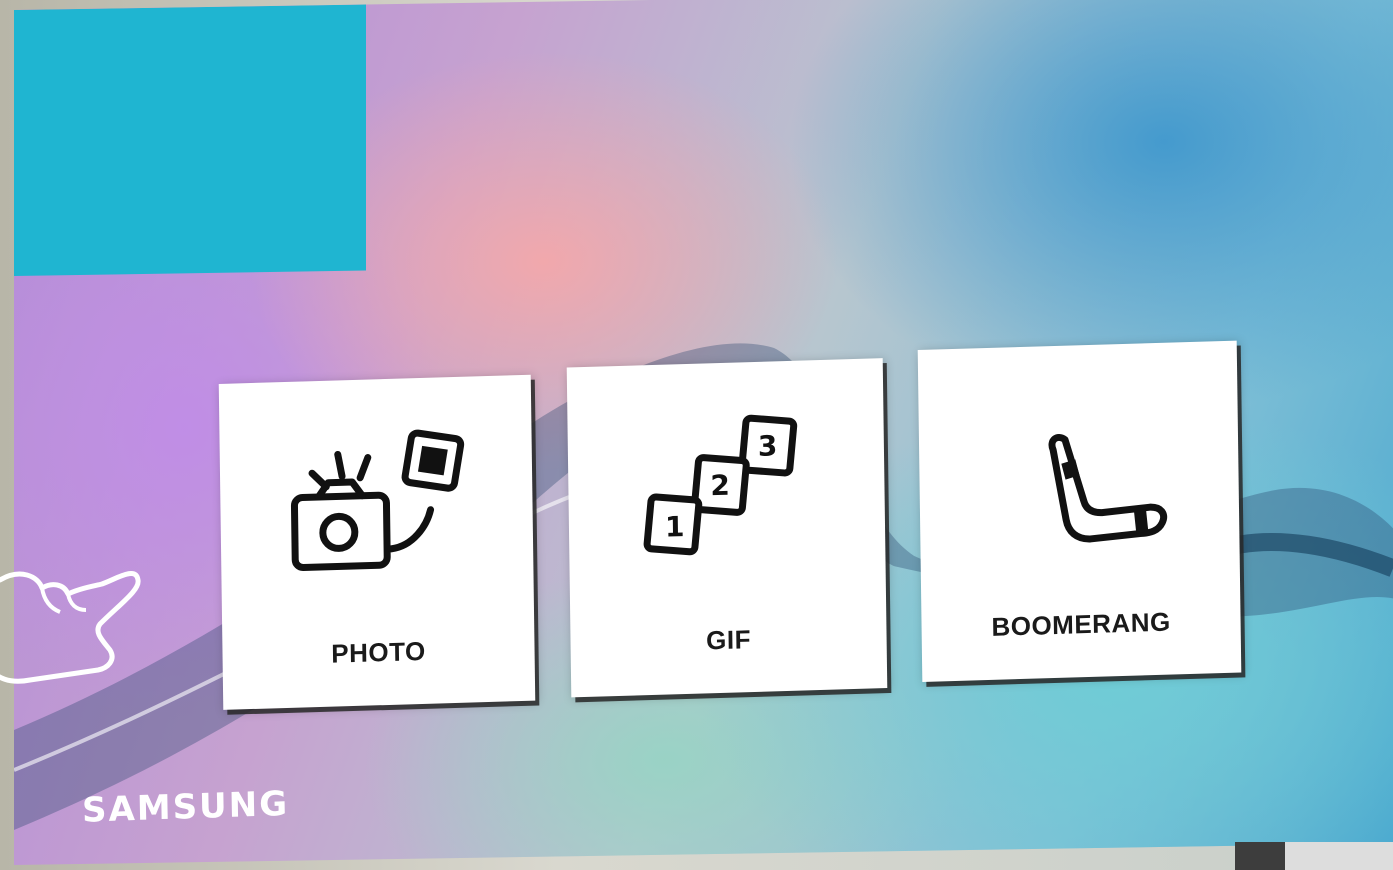 This screenshot has width=1393, height=870. I want to click on device-edge-dark, so click(1260, 856).